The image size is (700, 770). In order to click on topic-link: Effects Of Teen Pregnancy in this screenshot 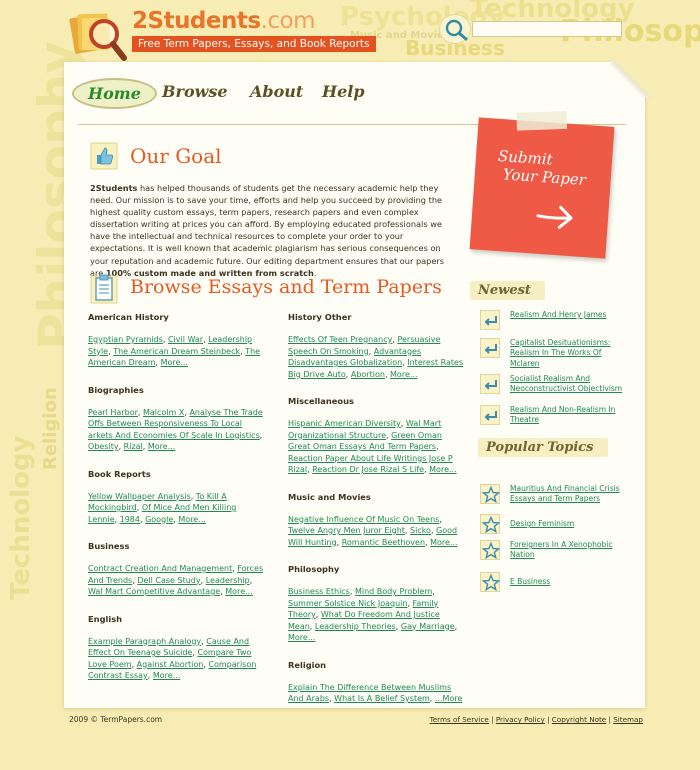, I will do `click(340, 339)`.